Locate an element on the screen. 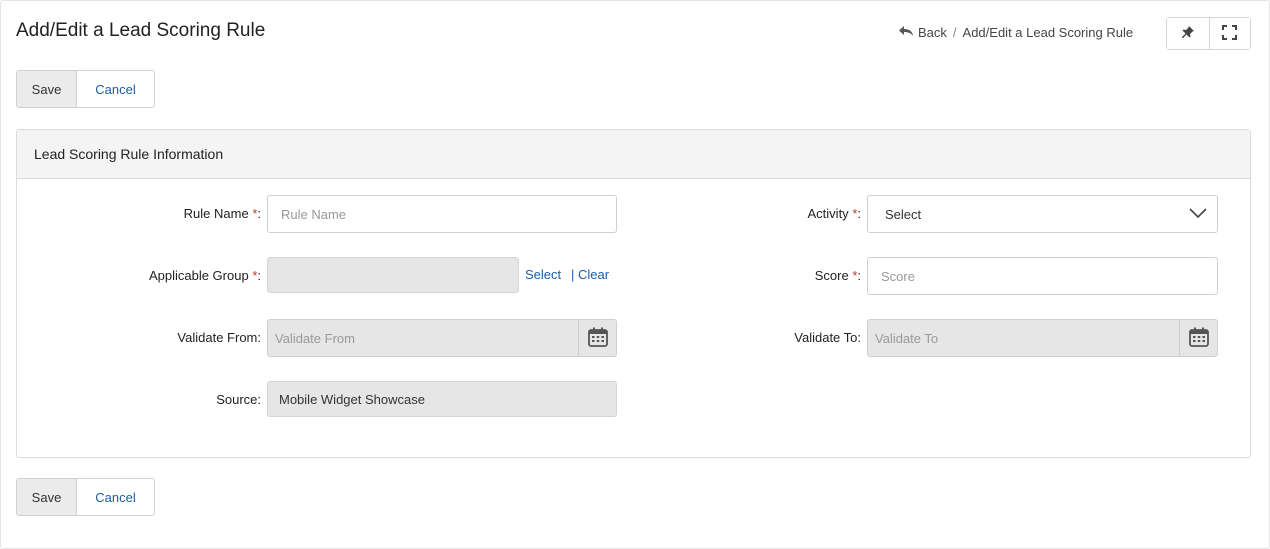  score-label: Score *: is located at coordinates (764, 276).